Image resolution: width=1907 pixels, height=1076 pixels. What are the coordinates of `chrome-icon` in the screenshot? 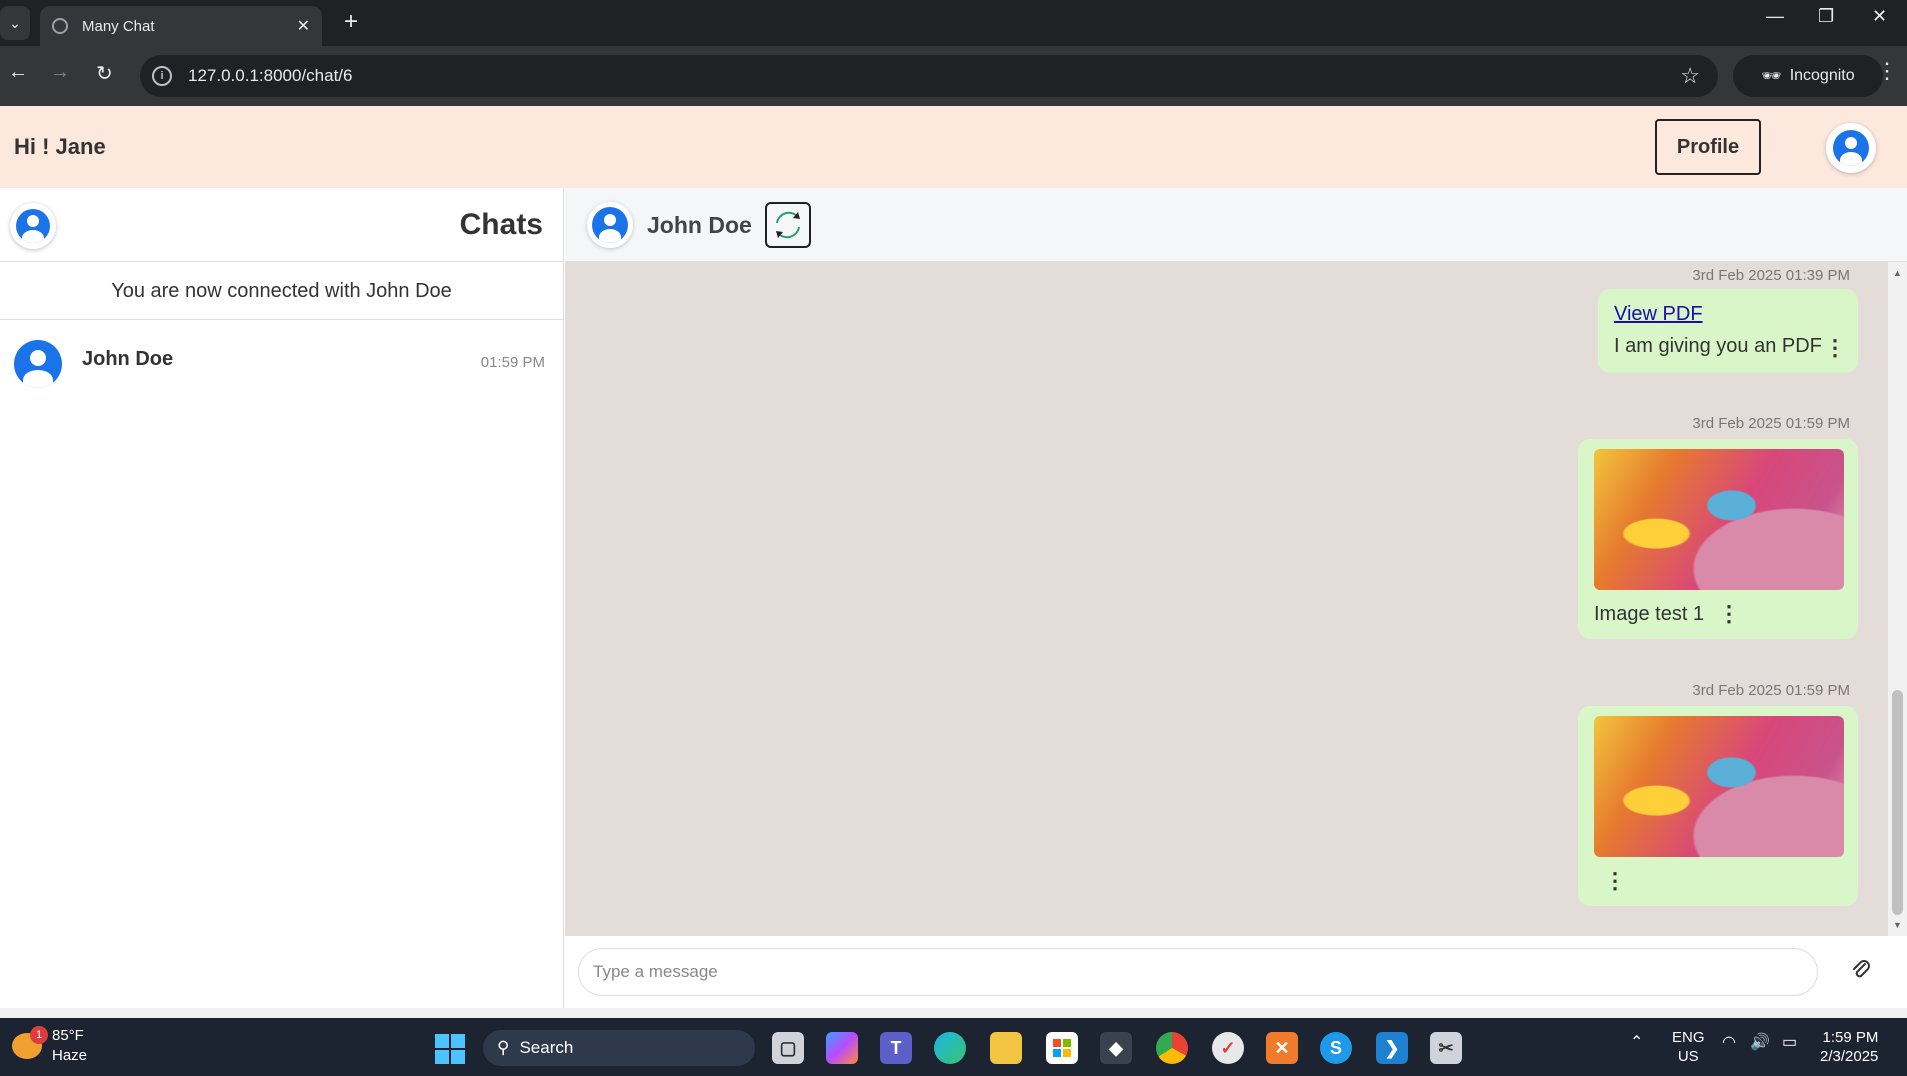 It's located at (1172, 1048).